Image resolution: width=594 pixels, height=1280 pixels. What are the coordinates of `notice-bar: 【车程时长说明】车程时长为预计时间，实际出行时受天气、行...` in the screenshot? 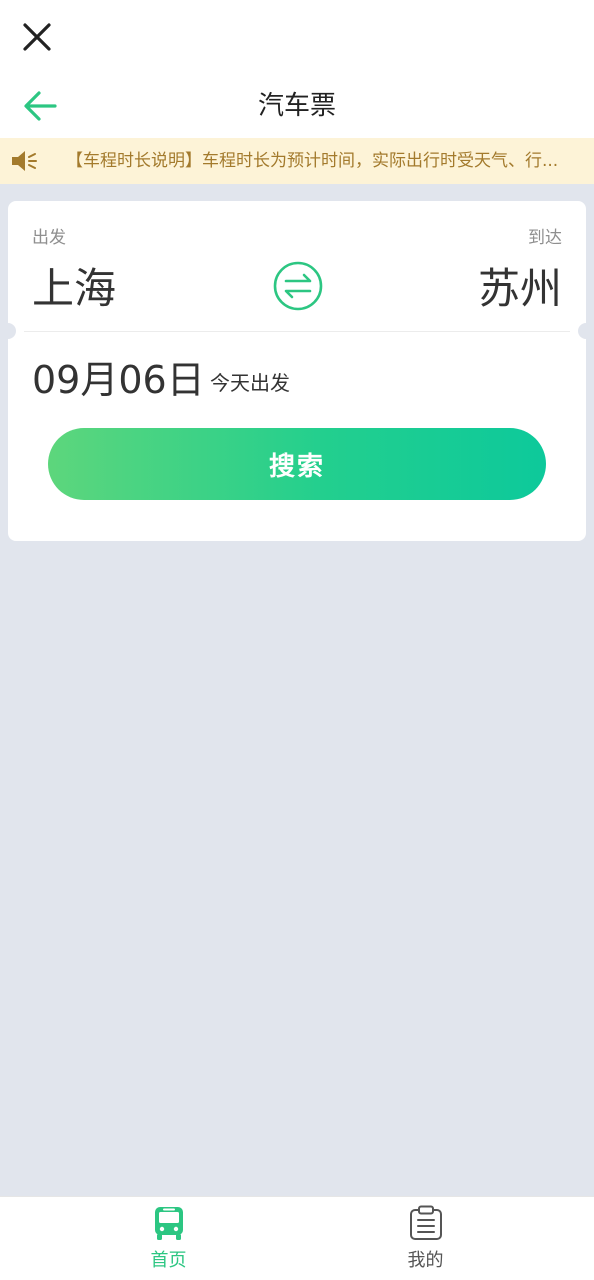 It's located at (297, 161).